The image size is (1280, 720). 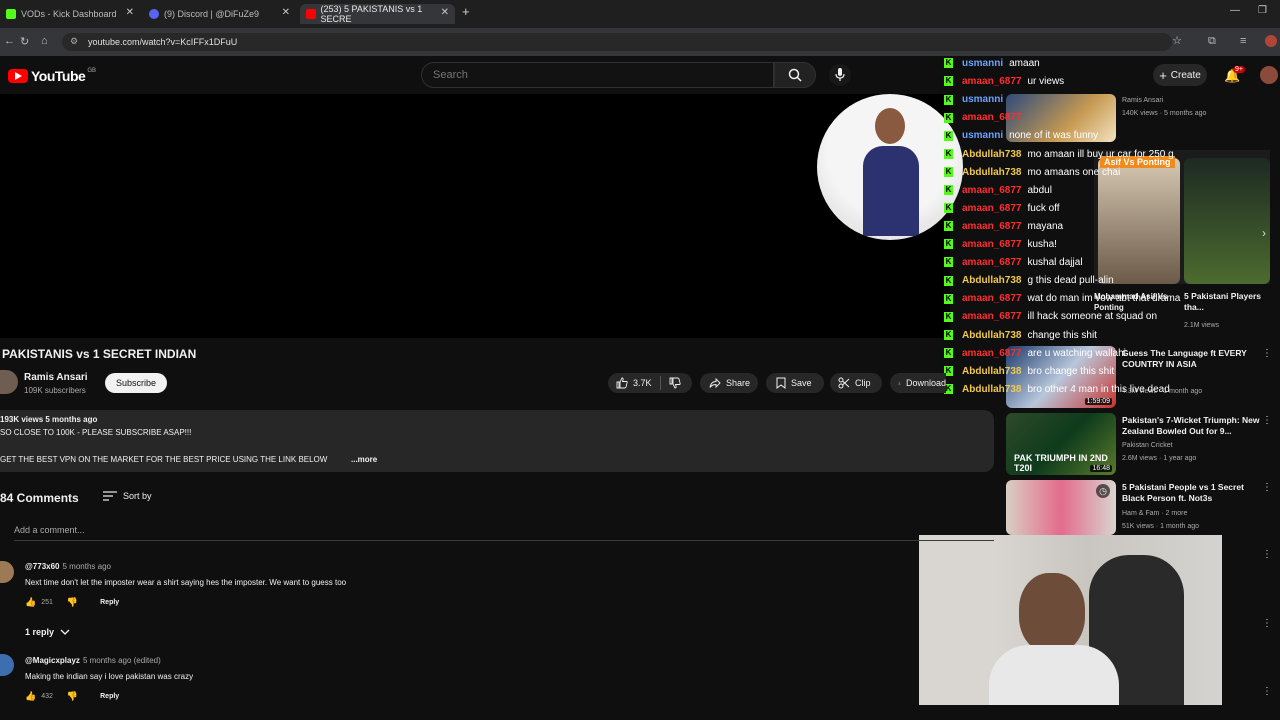 What do you see at coordinates (856, 383) in the screenshot?
I see `clip-button: Clip` at bounding box center [856, 383].